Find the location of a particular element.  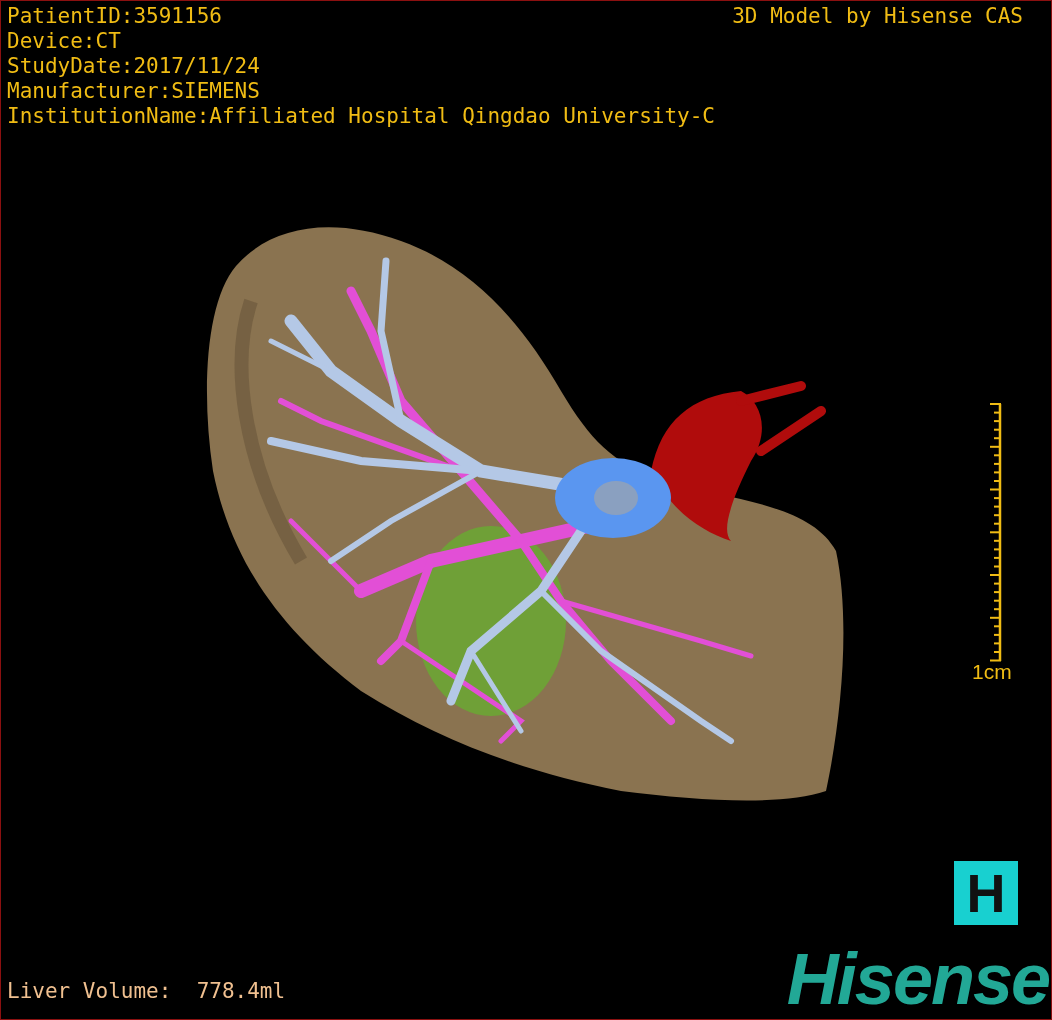

study-info-line: InstitutionName:Affiliated Hospital Qingdao University-C is located at coordinates (361, 116).